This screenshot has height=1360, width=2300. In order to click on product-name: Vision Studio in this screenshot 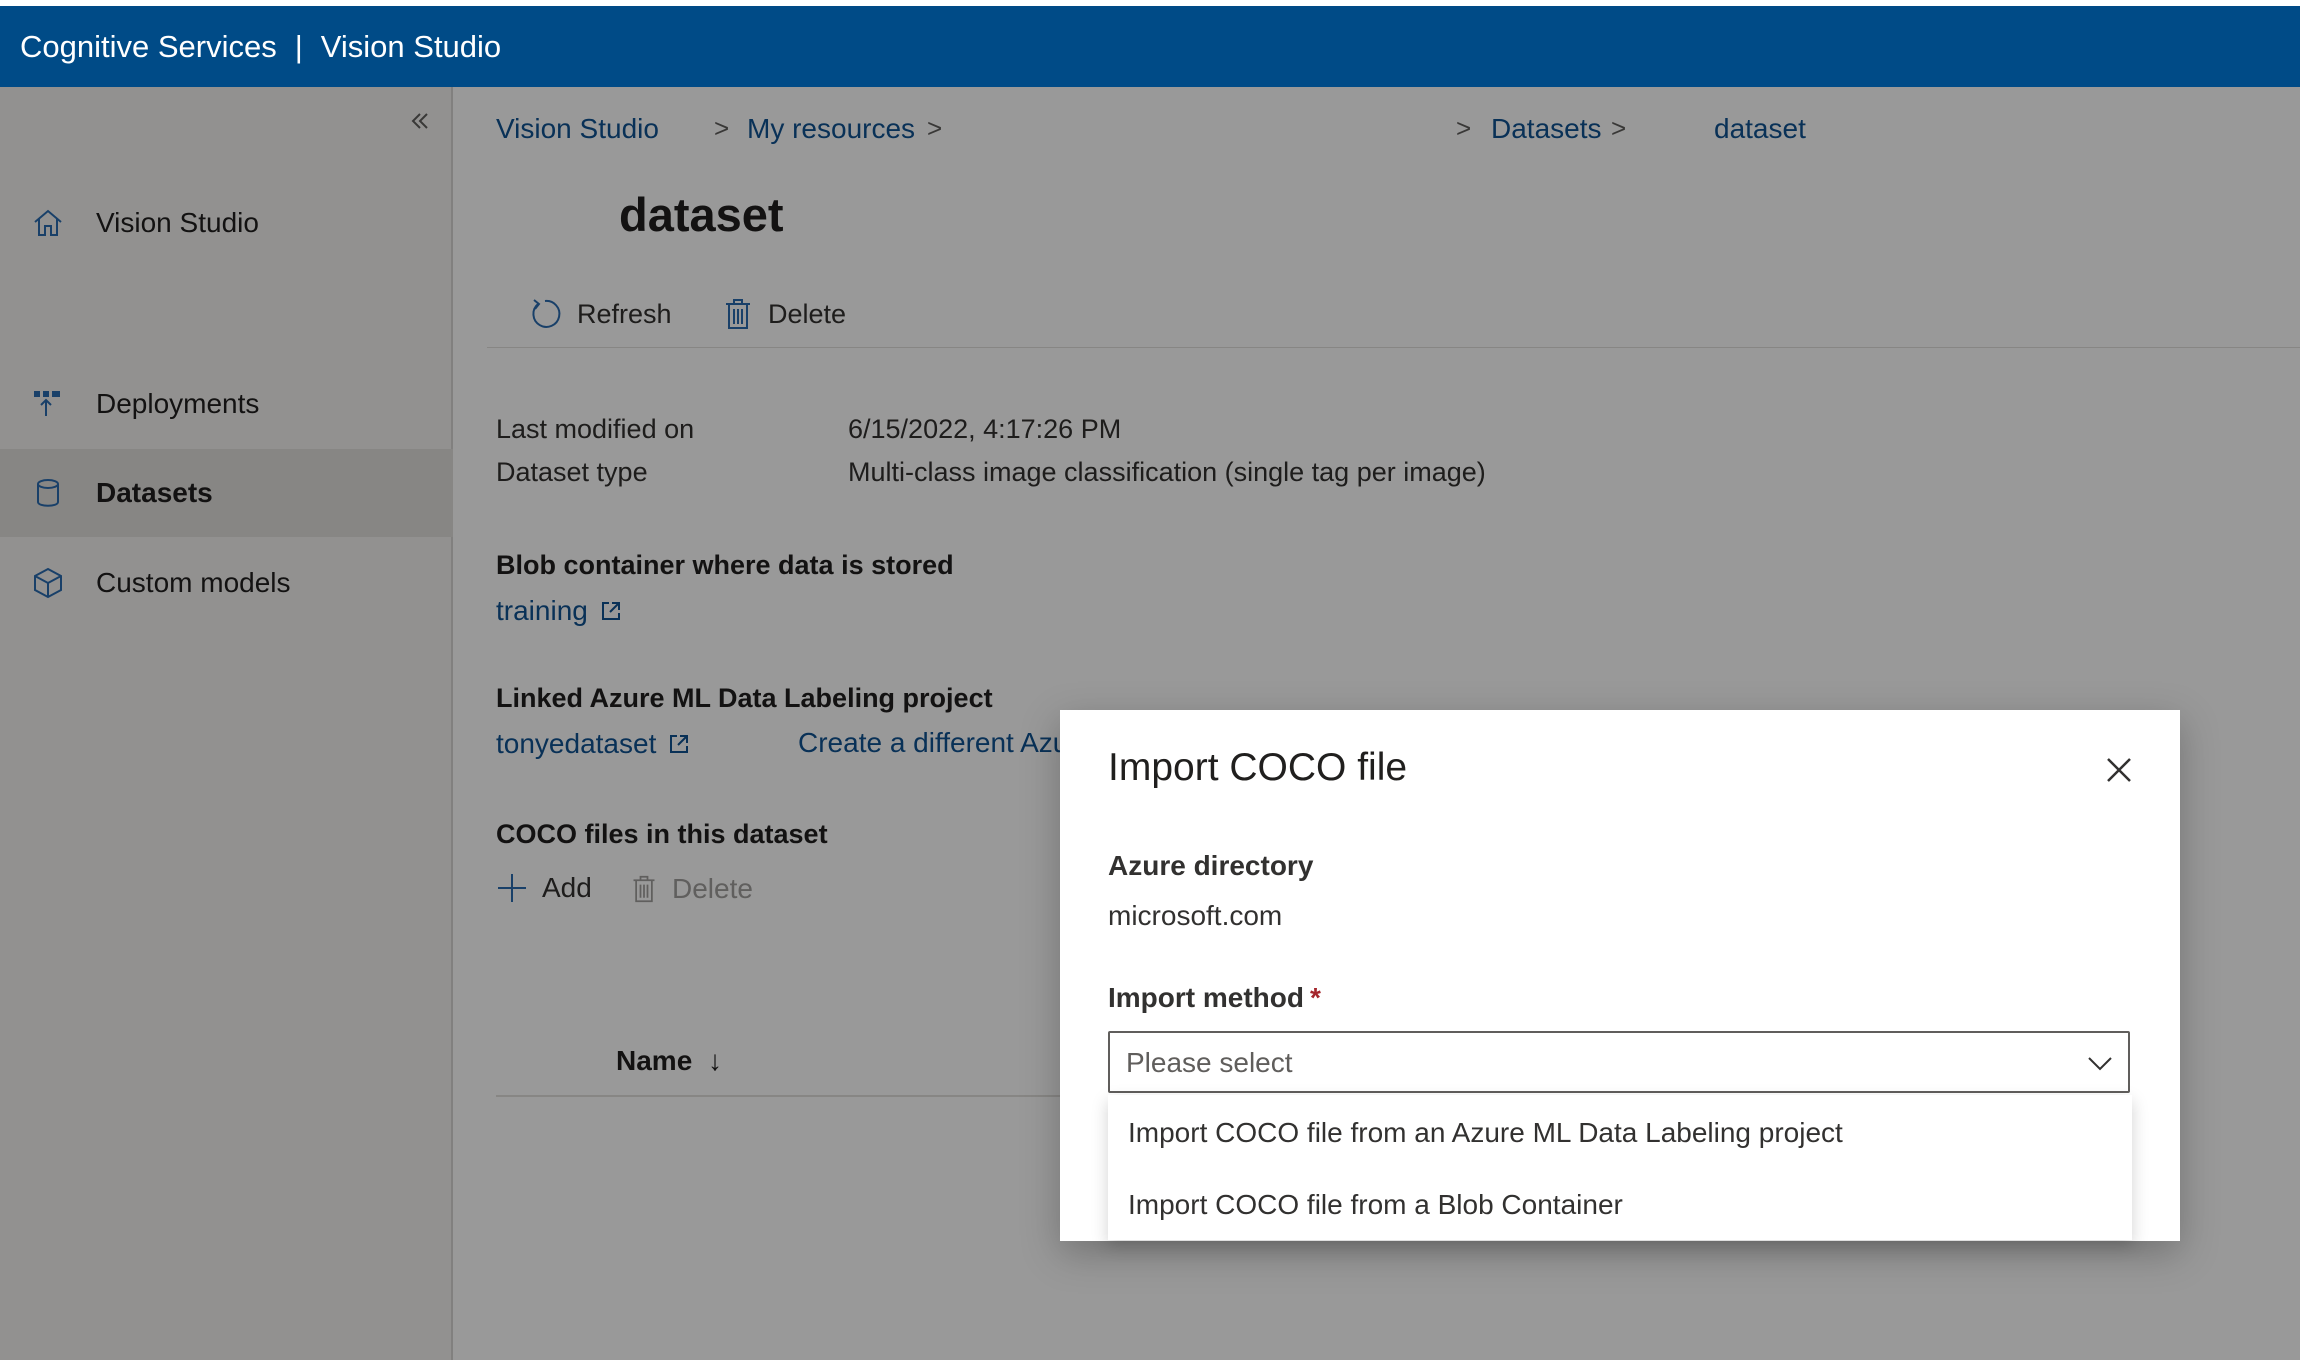, I will do `click(411, 47)`.